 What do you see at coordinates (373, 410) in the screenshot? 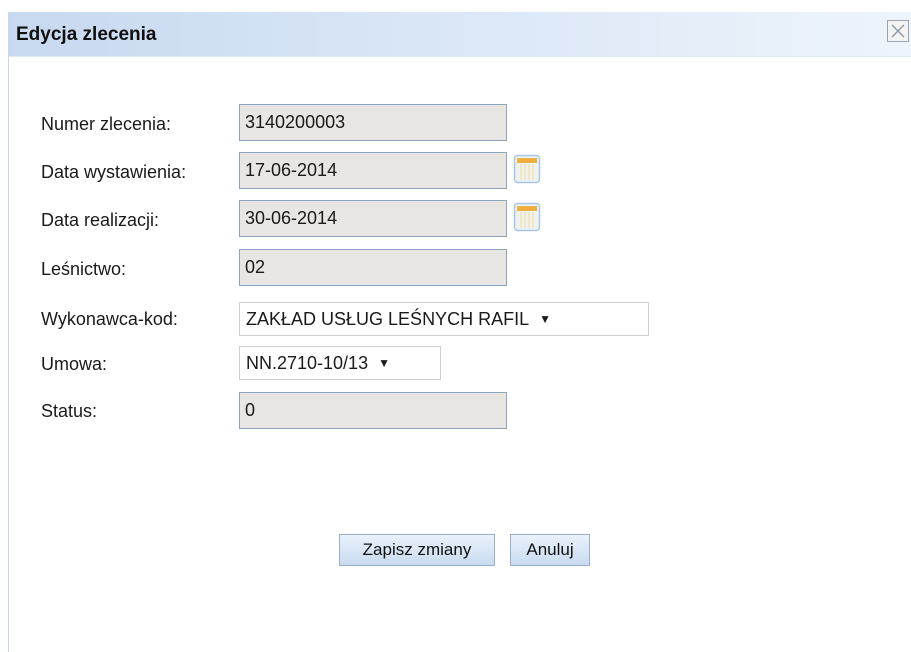
I see `status-field: 0` at bounding box center [373, 410].